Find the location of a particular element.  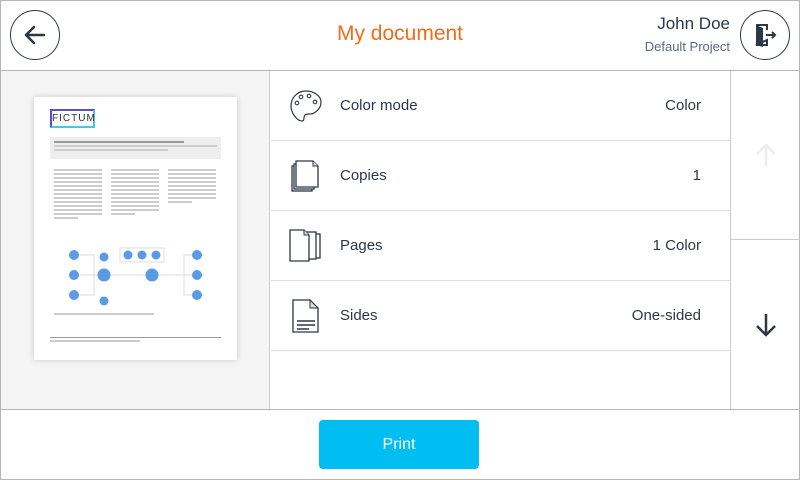

option-value: 1 Color is located at coordinates (676, 245).